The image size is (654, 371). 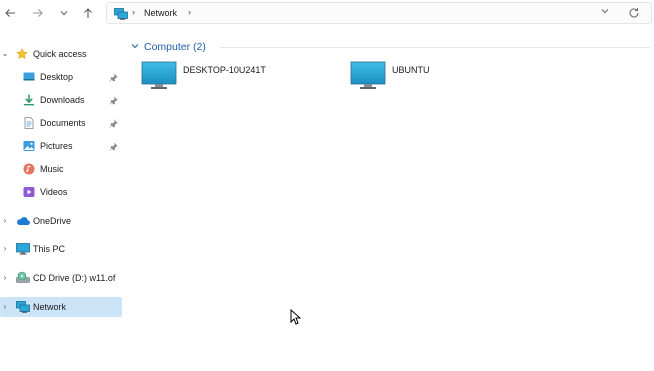 I want to click on group-header-computer: Computer (2), so click(x=168, y=47).